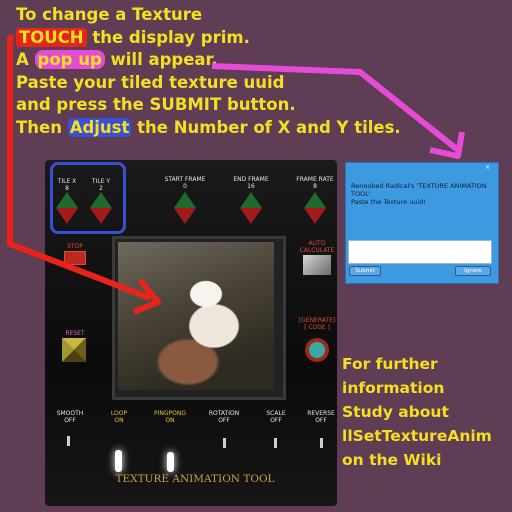  I want to click on toggle-pingpong-switch, so click(170, 462).